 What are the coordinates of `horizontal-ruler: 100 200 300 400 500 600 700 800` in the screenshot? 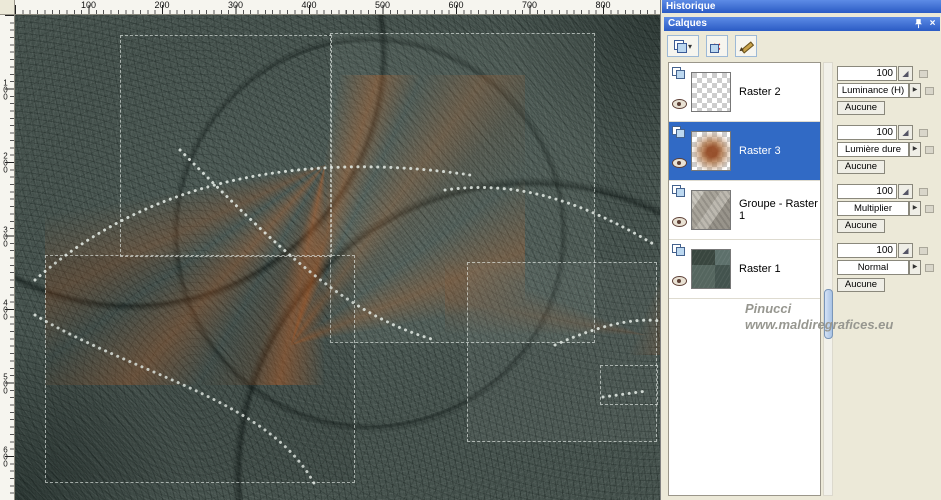 It's located at (337, 7).